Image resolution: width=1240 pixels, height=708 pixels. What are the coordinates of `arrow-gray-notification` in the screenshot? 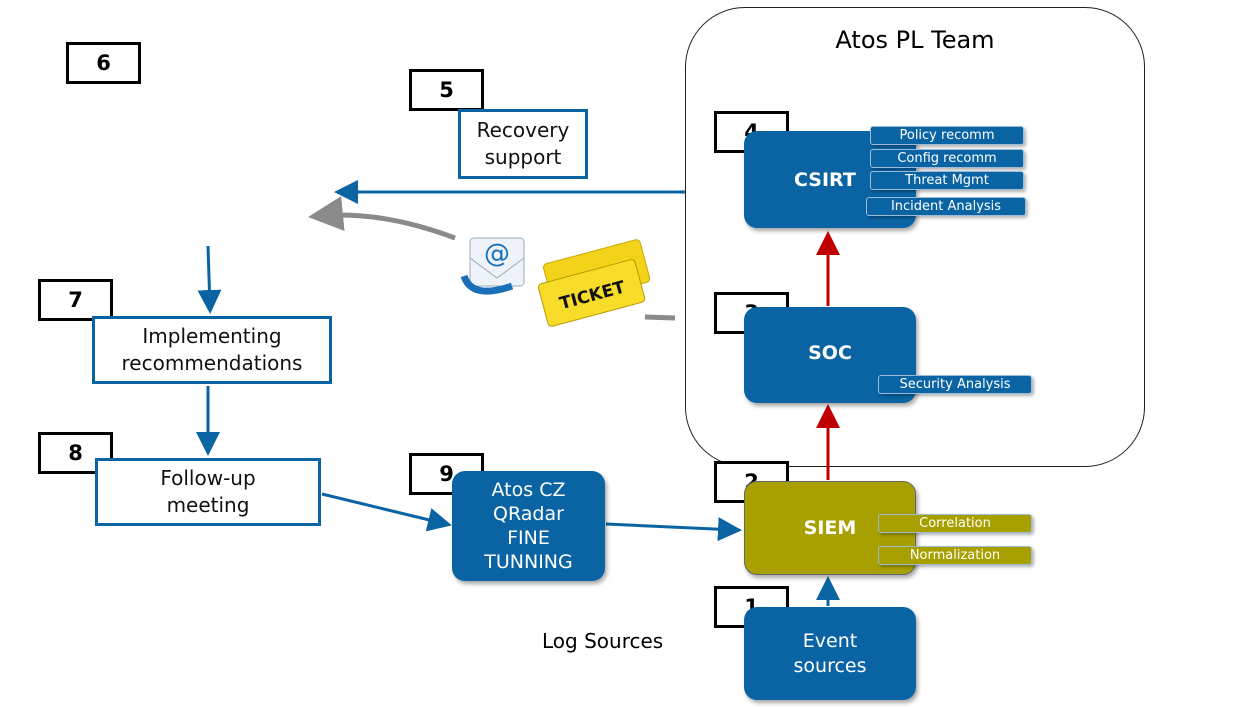 It's located at (382, 218).